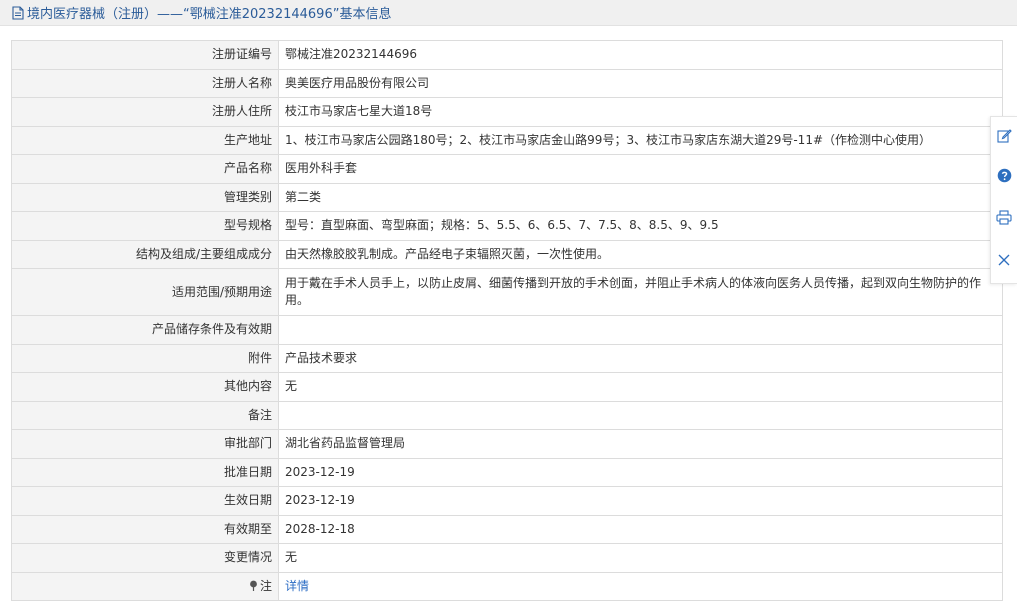 This screenshot has height=611, width=1017. What do you see at coordinates (640, 169) in the screenshot?
I see `row-value: 医用外科手套` at bounding box center [640, 169].